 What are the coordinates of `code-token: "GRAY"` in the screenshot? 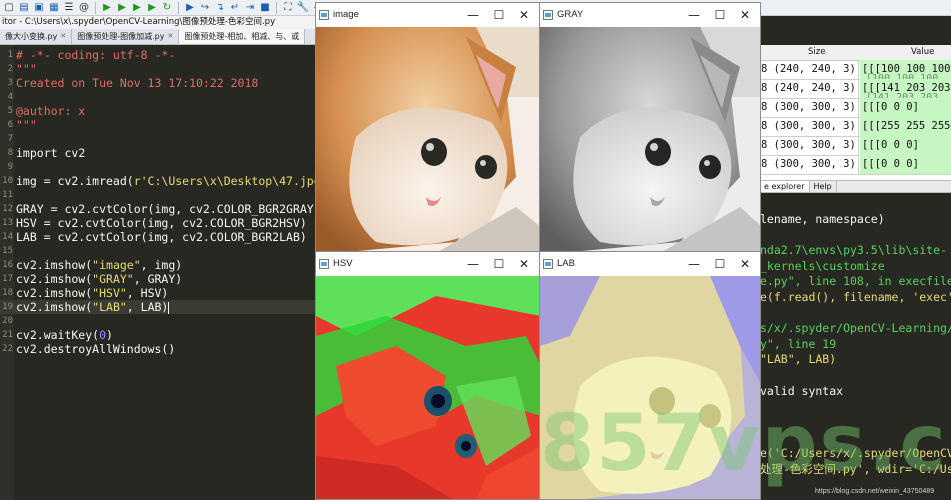 It's located at (113, 279).